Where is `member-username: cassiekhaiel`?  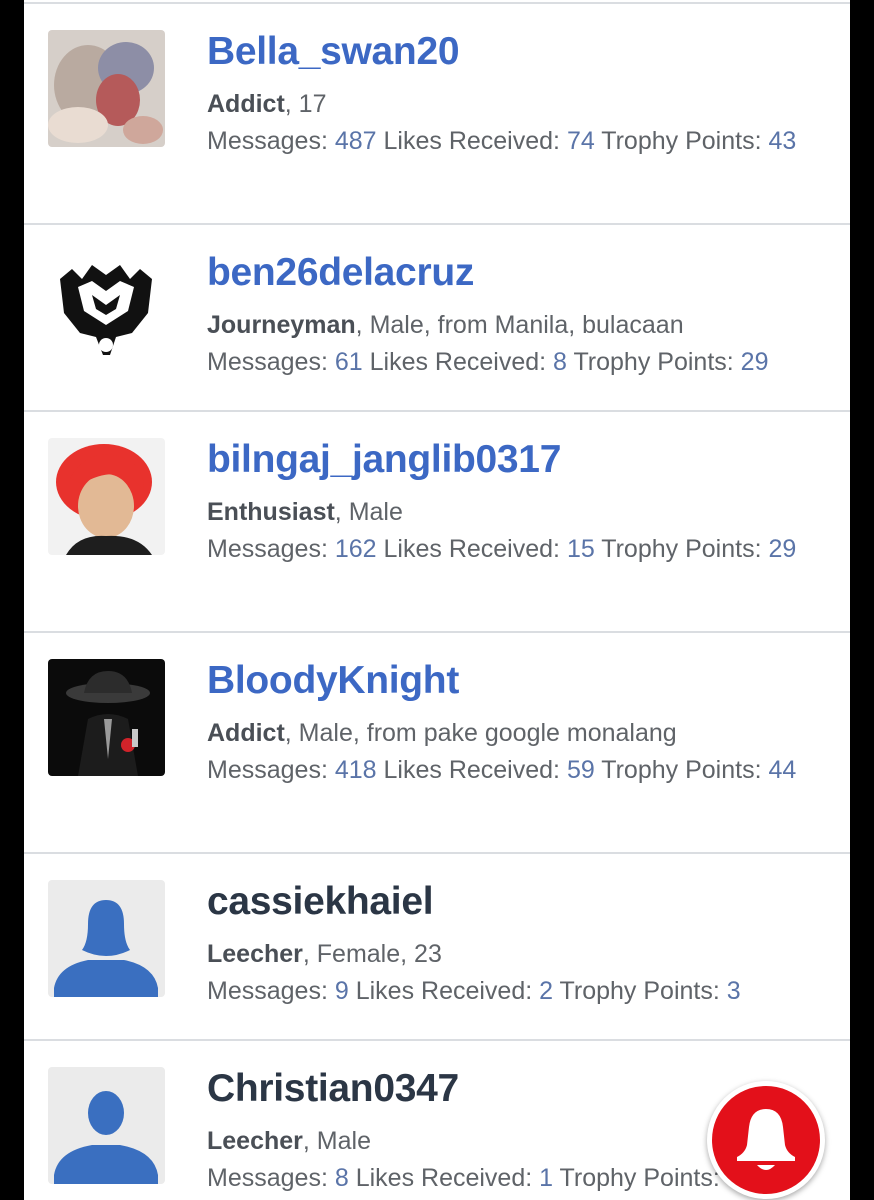 member-username: cassiekhaiel is located at coordinates (320, 902).